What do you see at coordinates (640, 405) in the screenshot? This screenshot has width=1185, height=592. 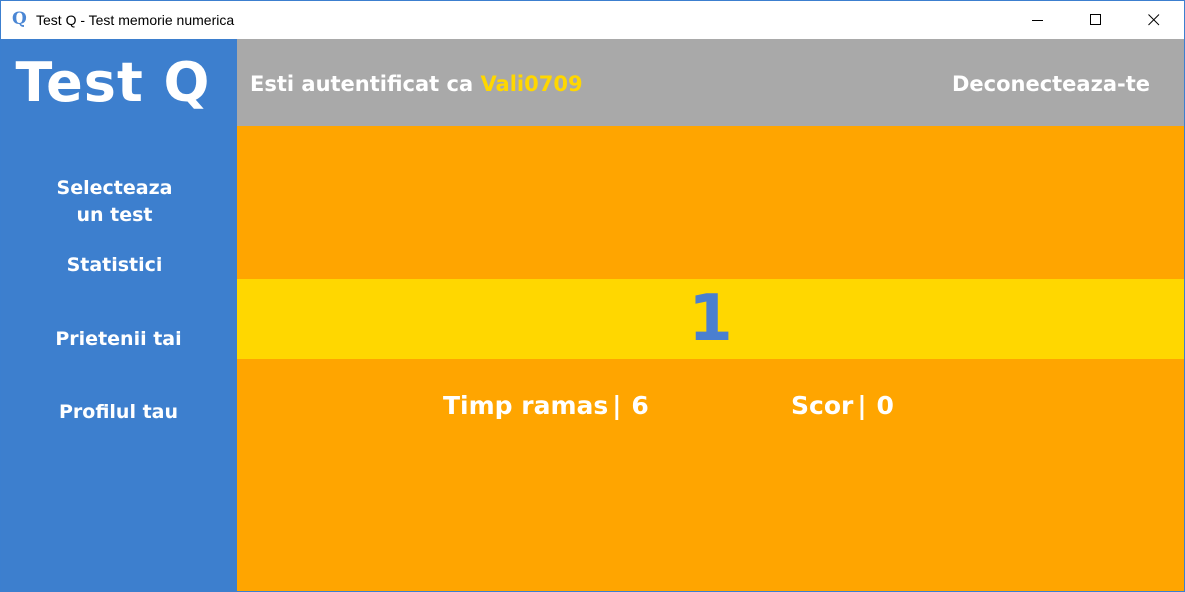 I see `time-value: 6` at bounding box center [640, 405].